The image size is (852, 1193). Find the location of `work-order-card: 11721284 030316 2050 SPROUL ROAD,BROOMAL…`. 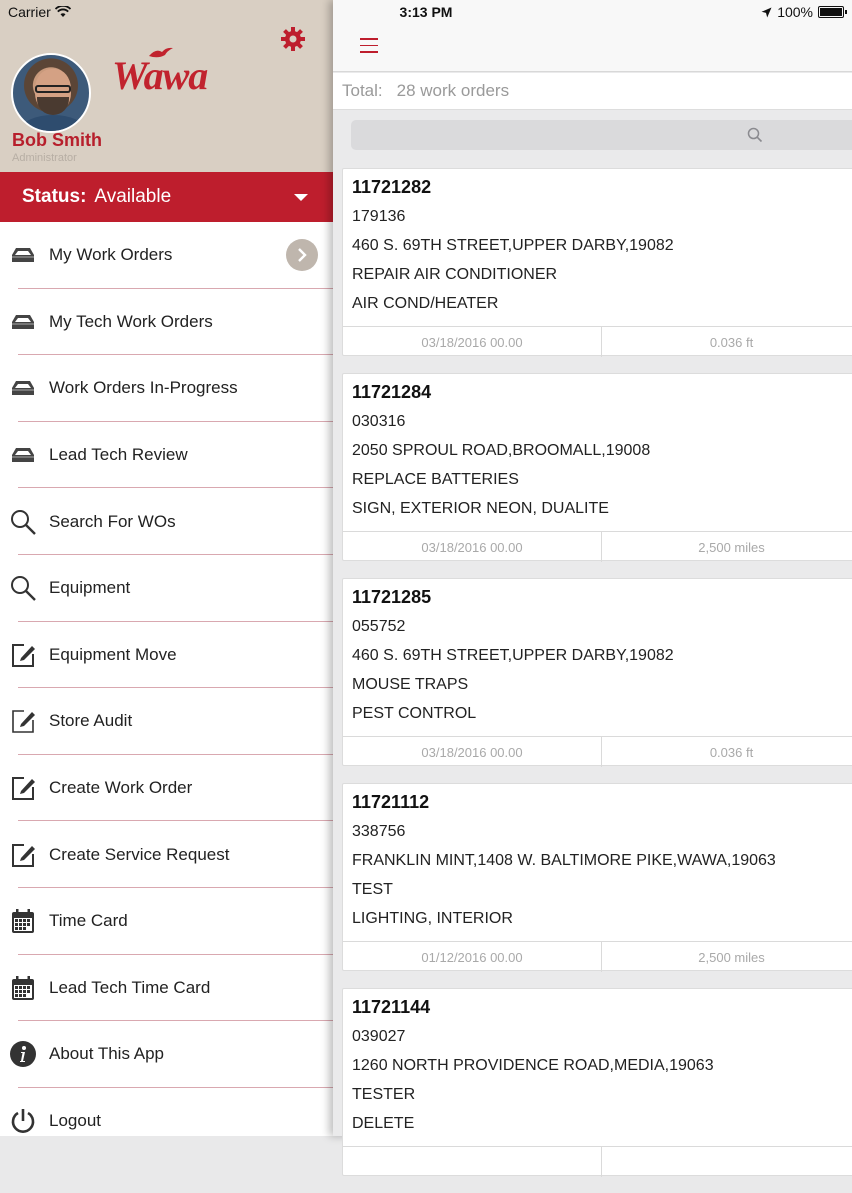

work-order-card: 11721284 030316 2050 SPROUL ROAD,BROOMAL… is located at coordinates (597, 467).